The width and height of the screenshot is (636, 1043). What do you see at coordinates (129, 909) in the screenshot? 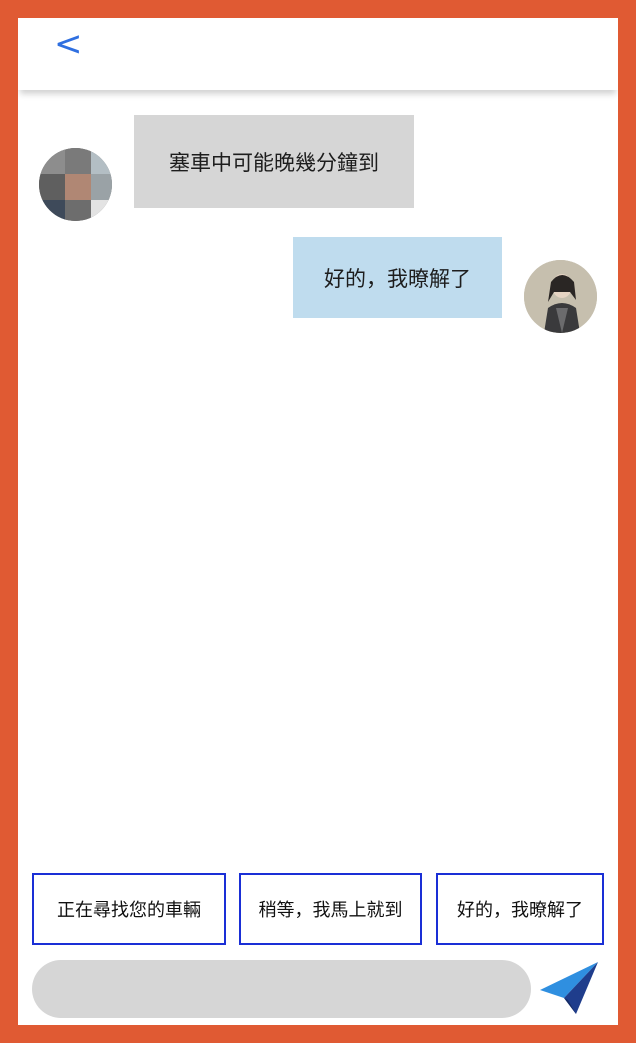
I see `quick-reply-finding-vehicle: 正在尋找您的車輛` at bounding box center [129, 909].